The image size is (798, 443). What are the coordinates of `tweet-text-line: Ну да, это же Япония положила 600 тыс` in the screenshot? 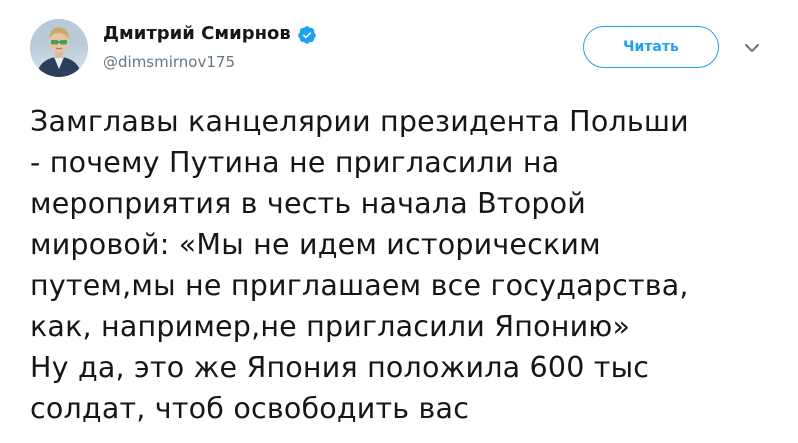 It's located at (340, 367).